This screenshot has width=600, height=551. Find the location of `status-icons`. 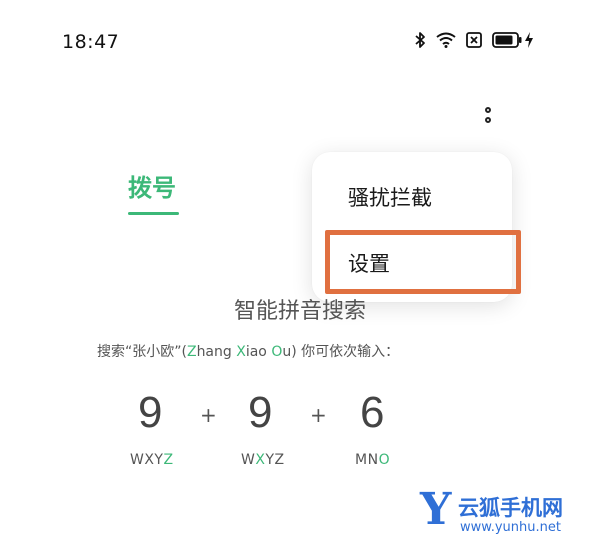

status-icons is located at coordinates (474, 40).